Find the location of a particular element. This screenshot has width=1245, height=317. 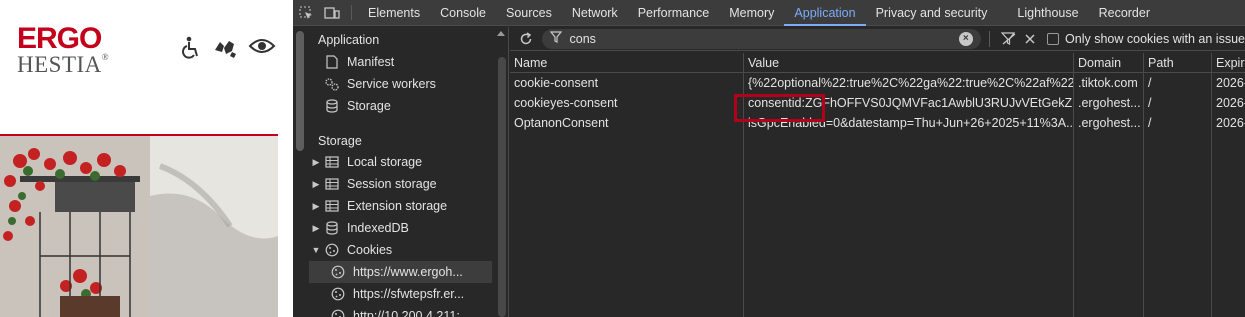

checkbox-label: Only show cookies with an issue is located at coordinates (1155, 38).